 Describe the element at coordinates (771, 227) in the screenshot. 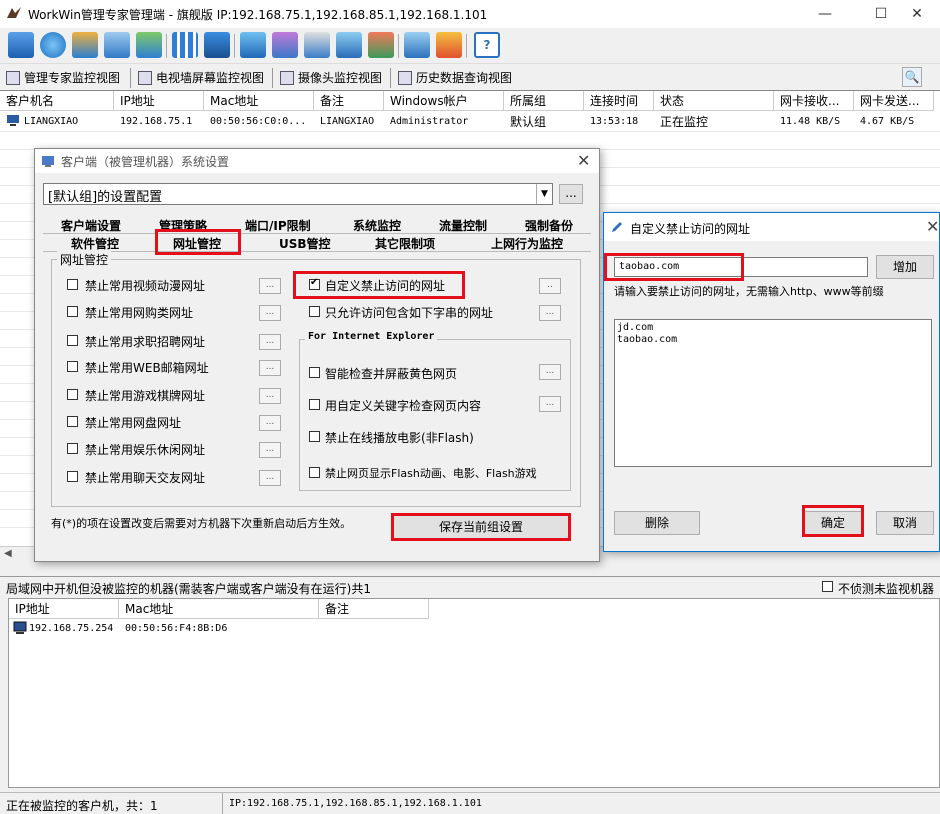

I see `dialog-caption: 自定义禁止访问的网址 ✕` at that location.